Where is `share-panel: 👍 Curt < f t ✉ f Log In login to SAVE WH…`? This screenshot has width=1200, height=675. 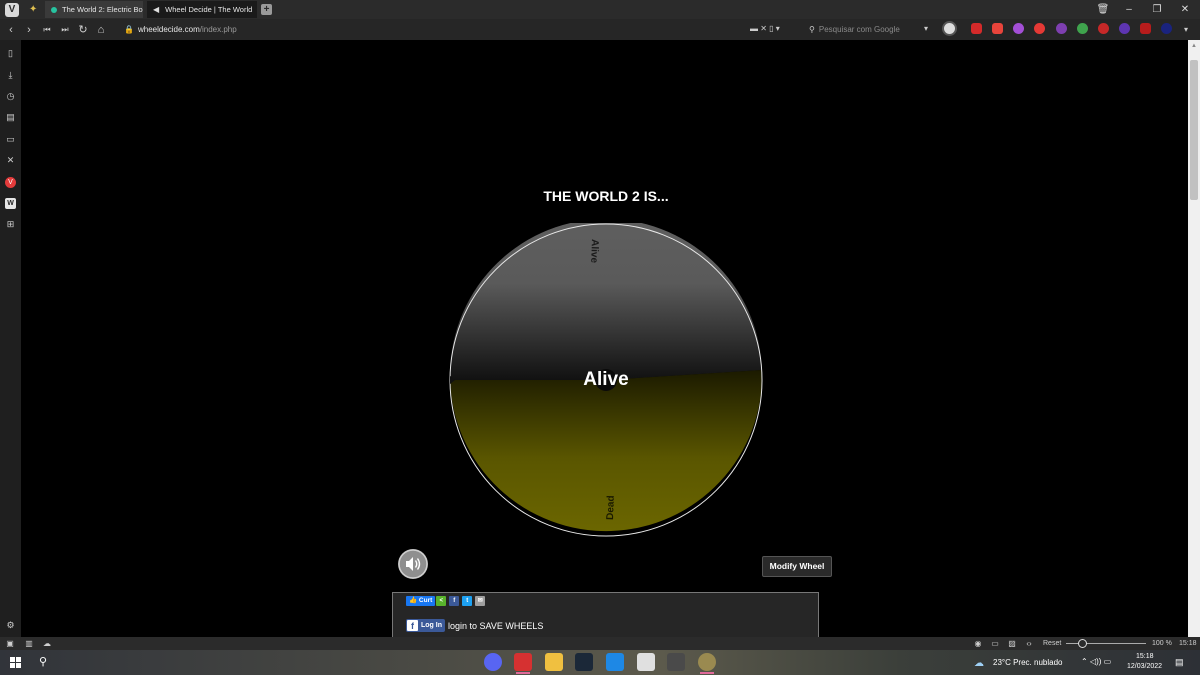 share-panel: 👍 Curt < f t ✉ f Log In login to SAVE WH… is located at coordinates (605, 614).